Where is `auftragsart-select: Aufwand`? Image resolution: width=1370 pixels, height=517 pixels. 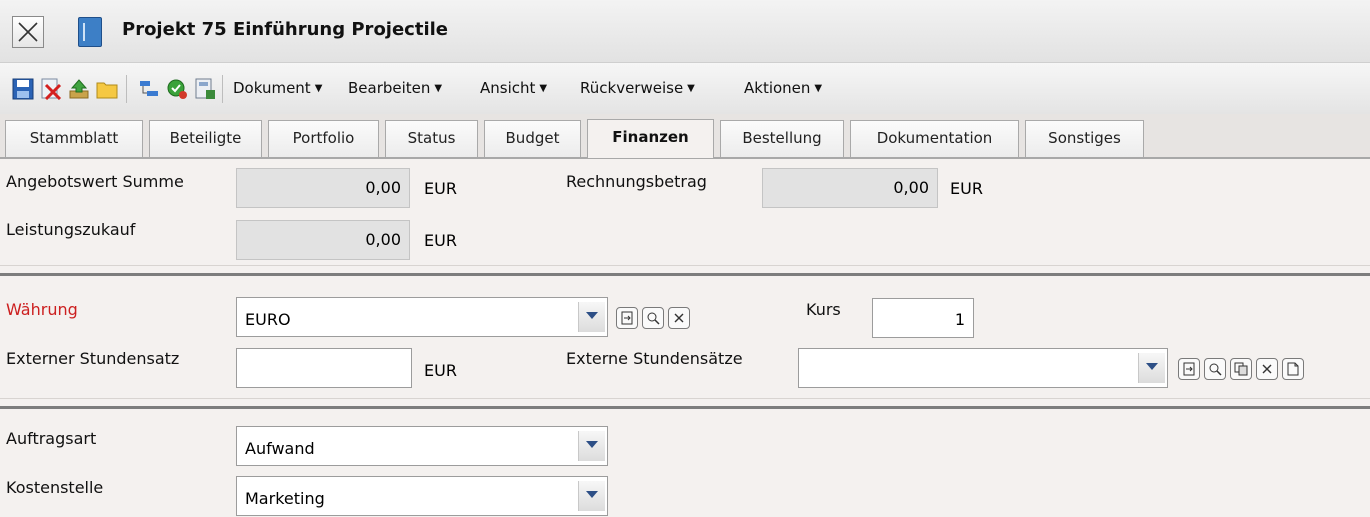
auftragsart-select: Aufwand is located at coordinates (422, 446).